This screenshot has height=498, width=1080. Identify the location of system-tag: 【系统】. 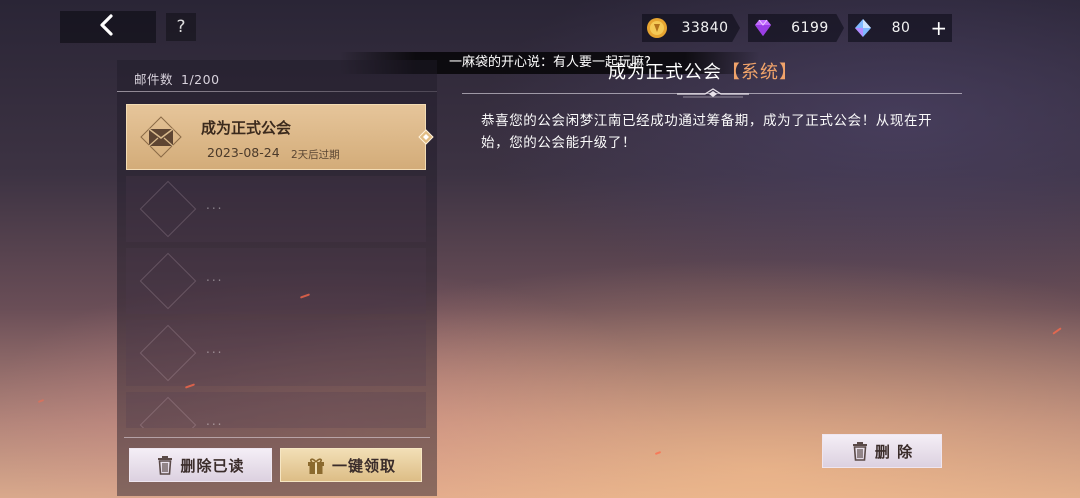
(760, 72).